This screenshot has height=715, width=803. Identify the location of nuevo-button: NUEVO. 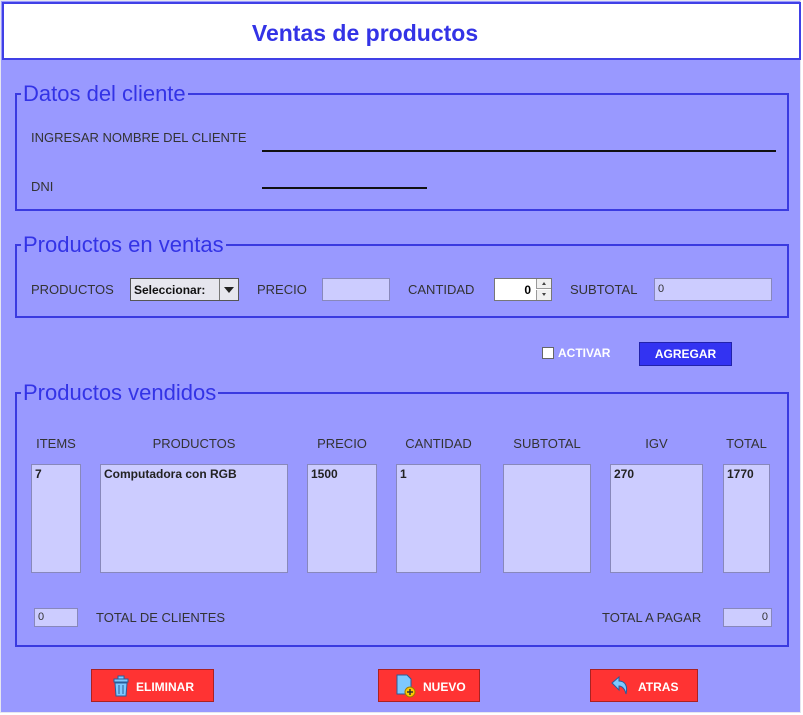
(429, 685).